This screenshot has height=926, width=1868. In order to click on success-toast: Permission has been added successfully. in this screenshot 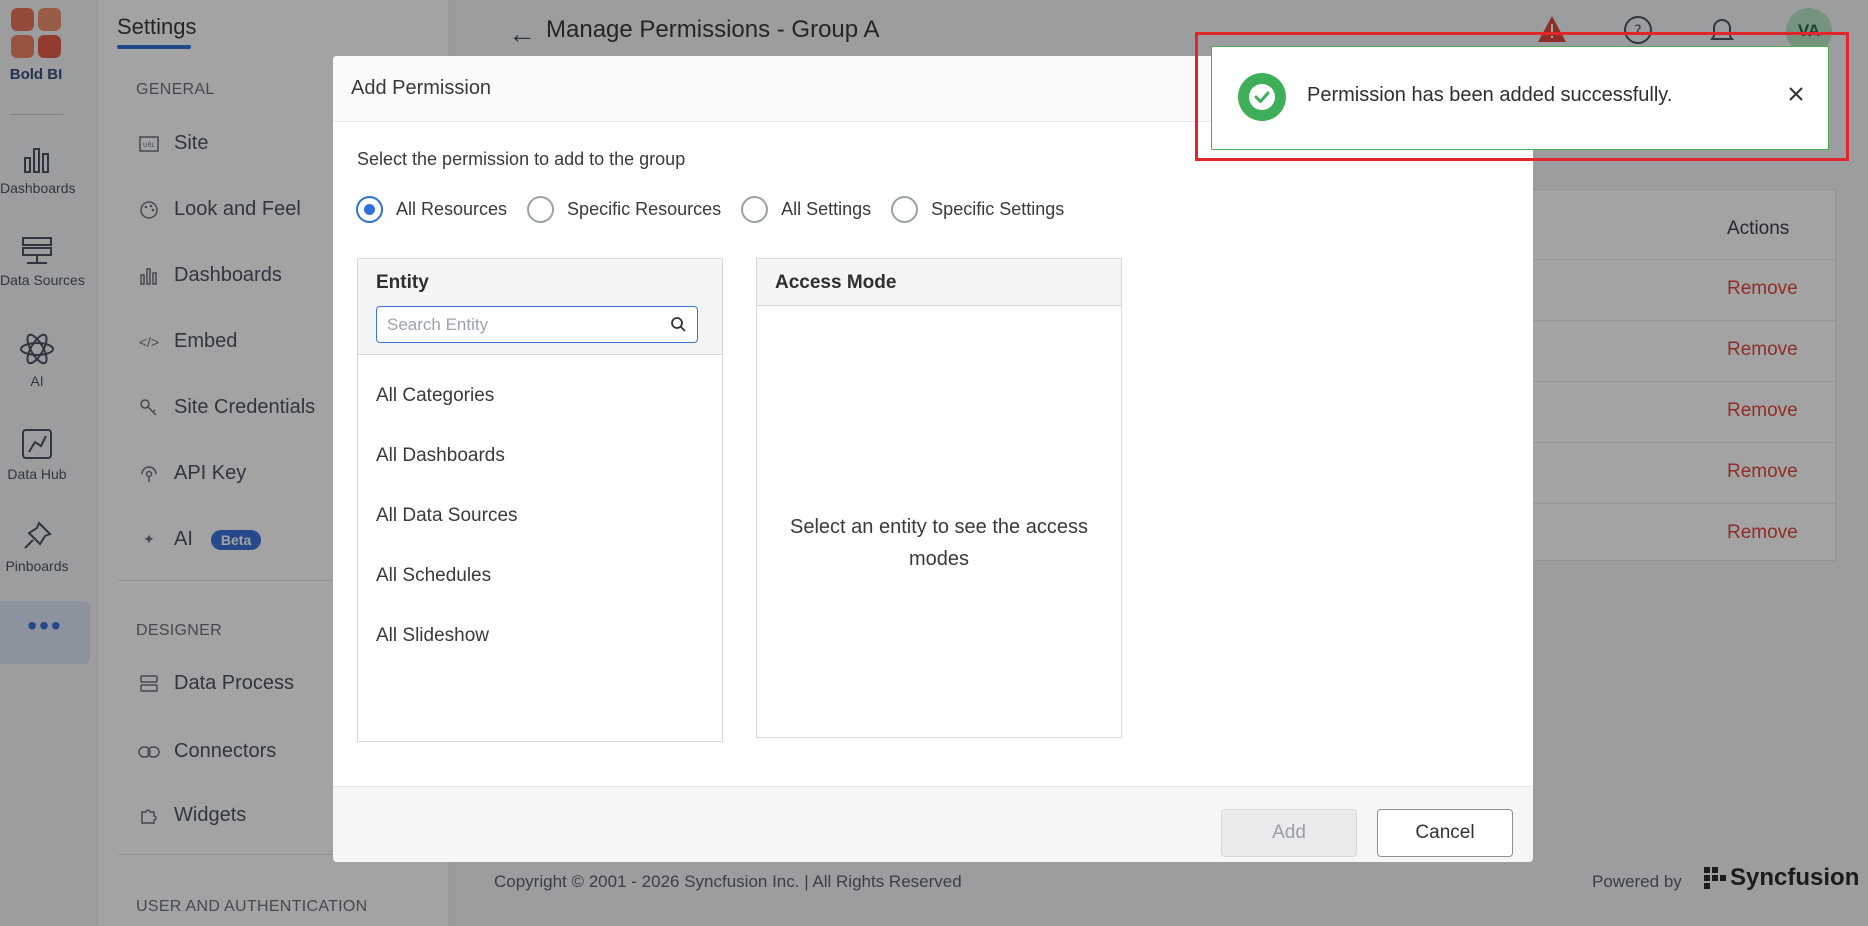, I will do `click(1520, 98)`.